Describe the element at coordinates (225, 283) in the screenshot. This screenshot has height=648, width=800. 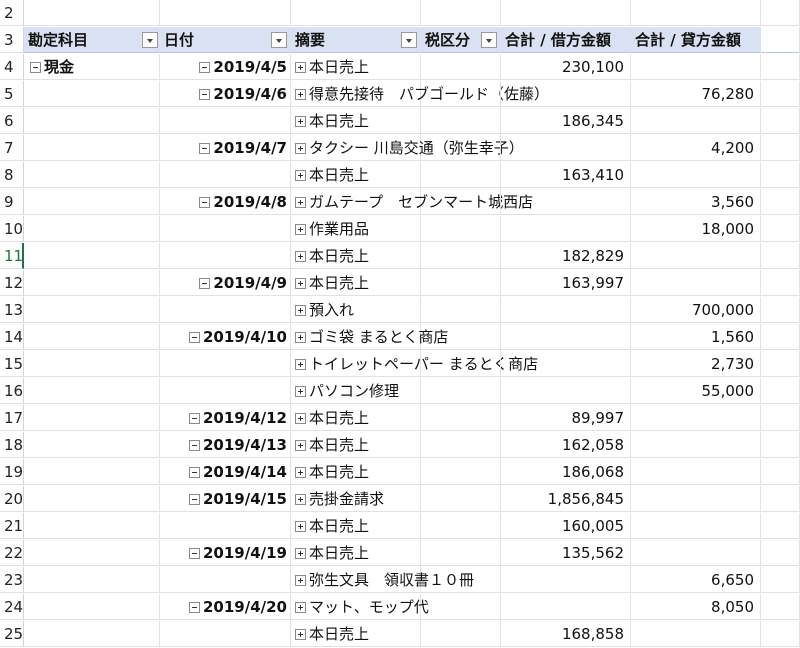
I see `cell-date: 2019/4/9` at that location.